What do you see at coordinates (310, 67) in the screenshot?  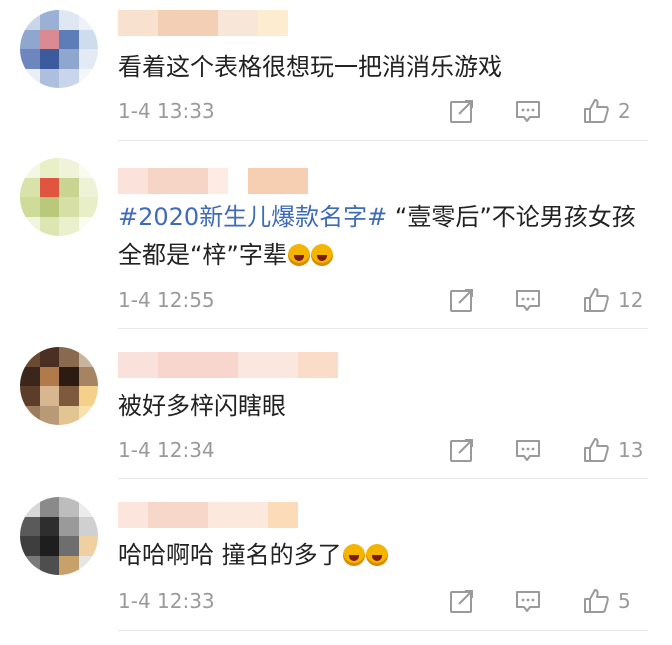 I see `comment-text: 看着这个表格很想玩一把消消乐游戏` at bounding box center [310, 67].